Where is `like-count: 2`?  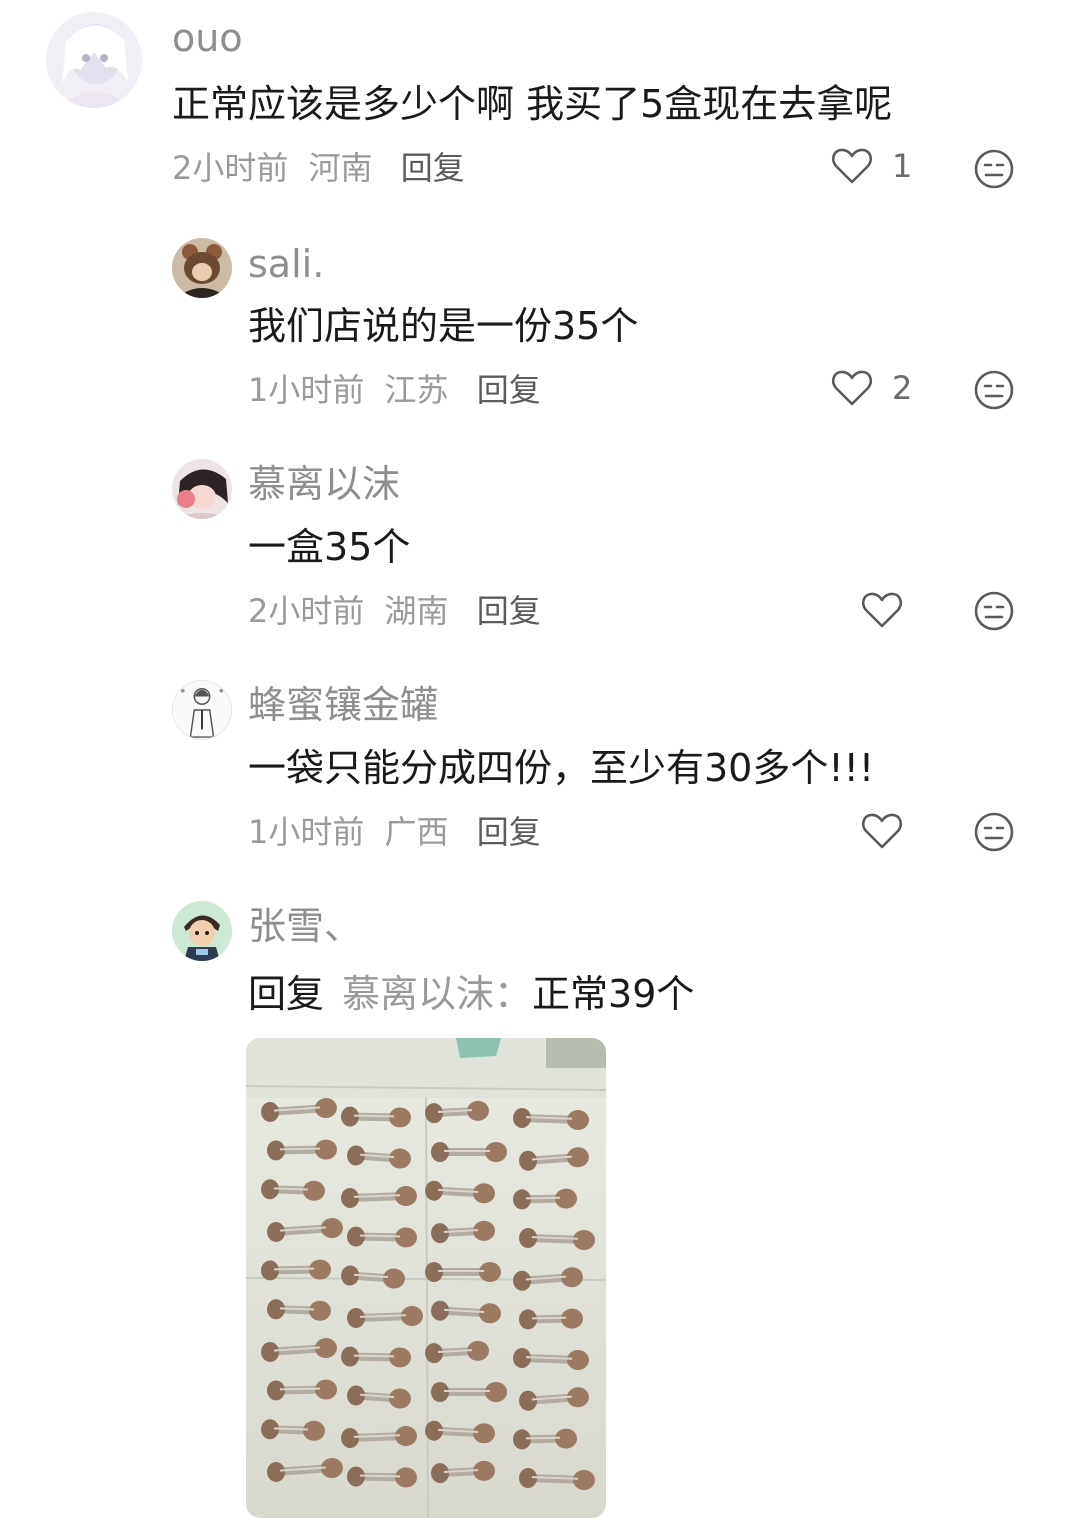
like-count: 2 is located at coordinates (902, 388).